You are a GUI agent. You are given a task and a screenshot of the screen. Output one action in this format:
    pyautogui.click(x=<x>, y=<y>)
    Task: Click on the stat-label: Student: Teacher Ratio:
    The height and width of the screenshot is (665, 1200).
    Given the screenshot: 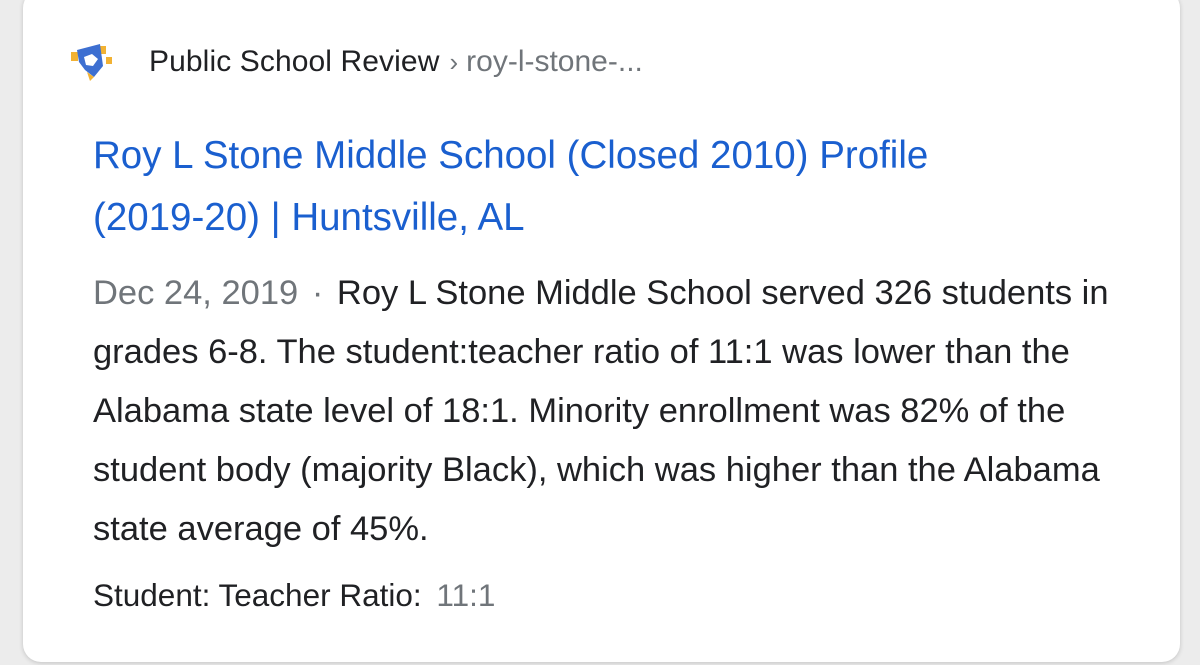 What is the action you would take?
    pyautogui.click(x=257, y=595)
    